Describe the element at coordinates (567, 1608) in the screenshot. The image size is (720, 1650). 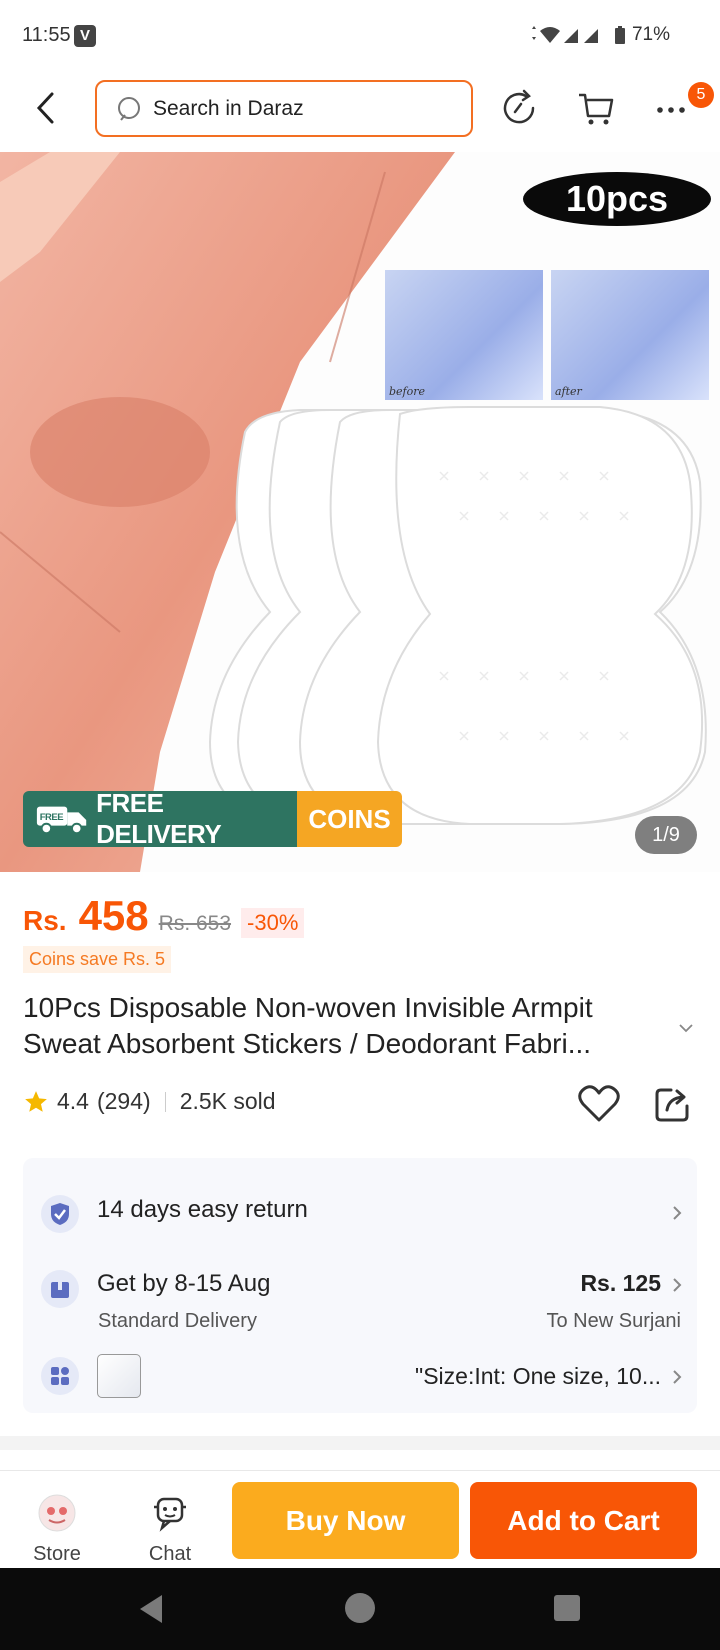
I see `nav-recents-icon` at that location.